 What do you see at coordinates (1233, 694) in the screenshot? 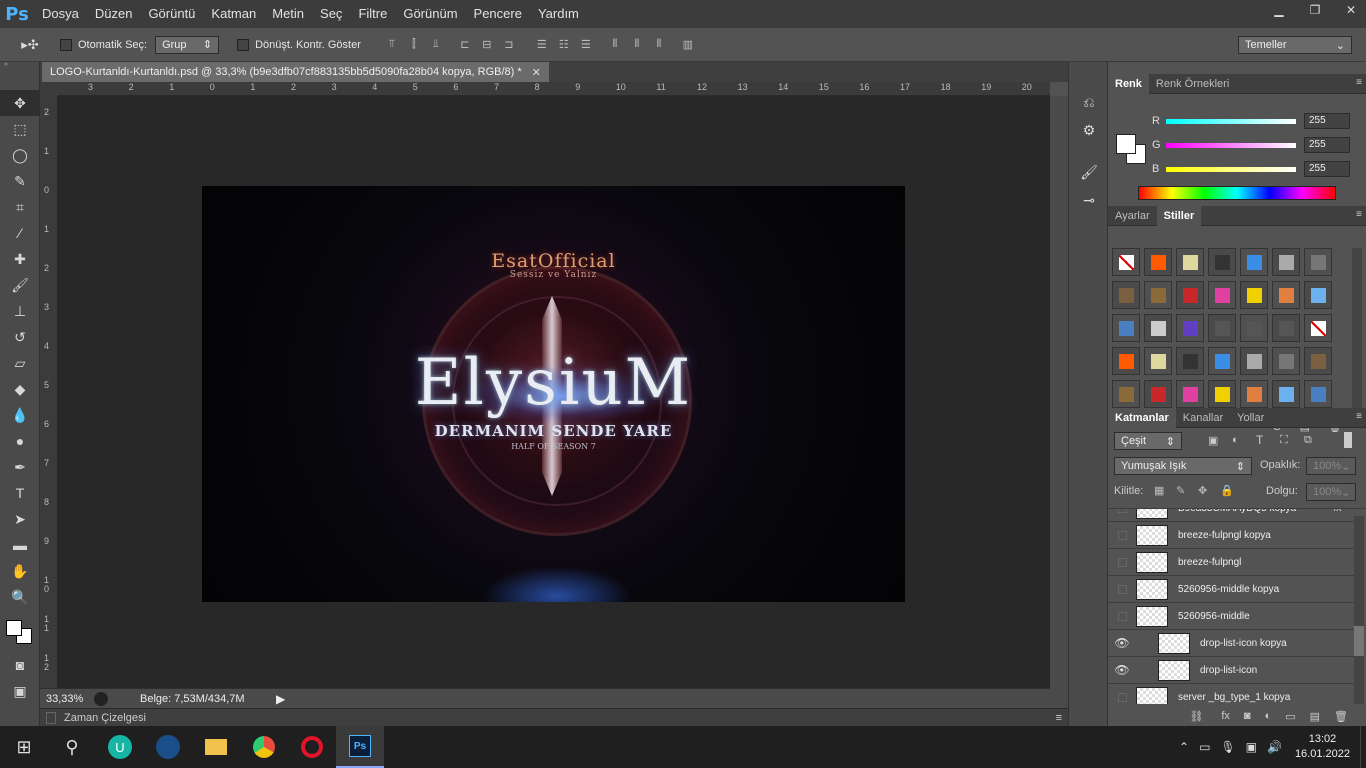
I see `layer-row: server _bg_type_1 kopya` at bounding box center [1233, 694].